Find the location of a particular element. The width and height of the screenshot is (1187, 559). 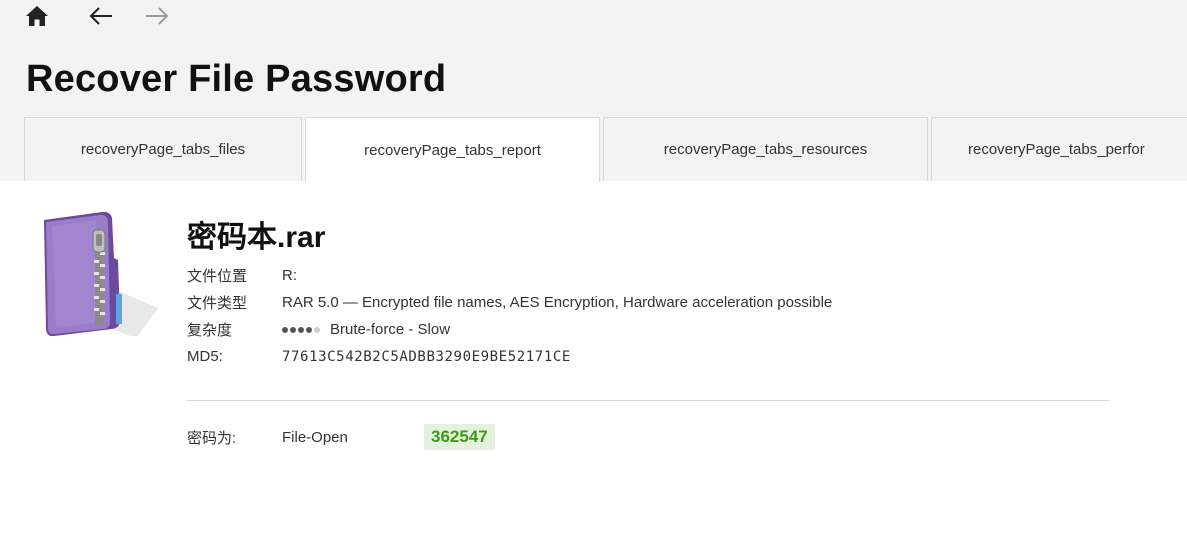

location-row: 文件位置 R: is located at coordinates (509, 275).